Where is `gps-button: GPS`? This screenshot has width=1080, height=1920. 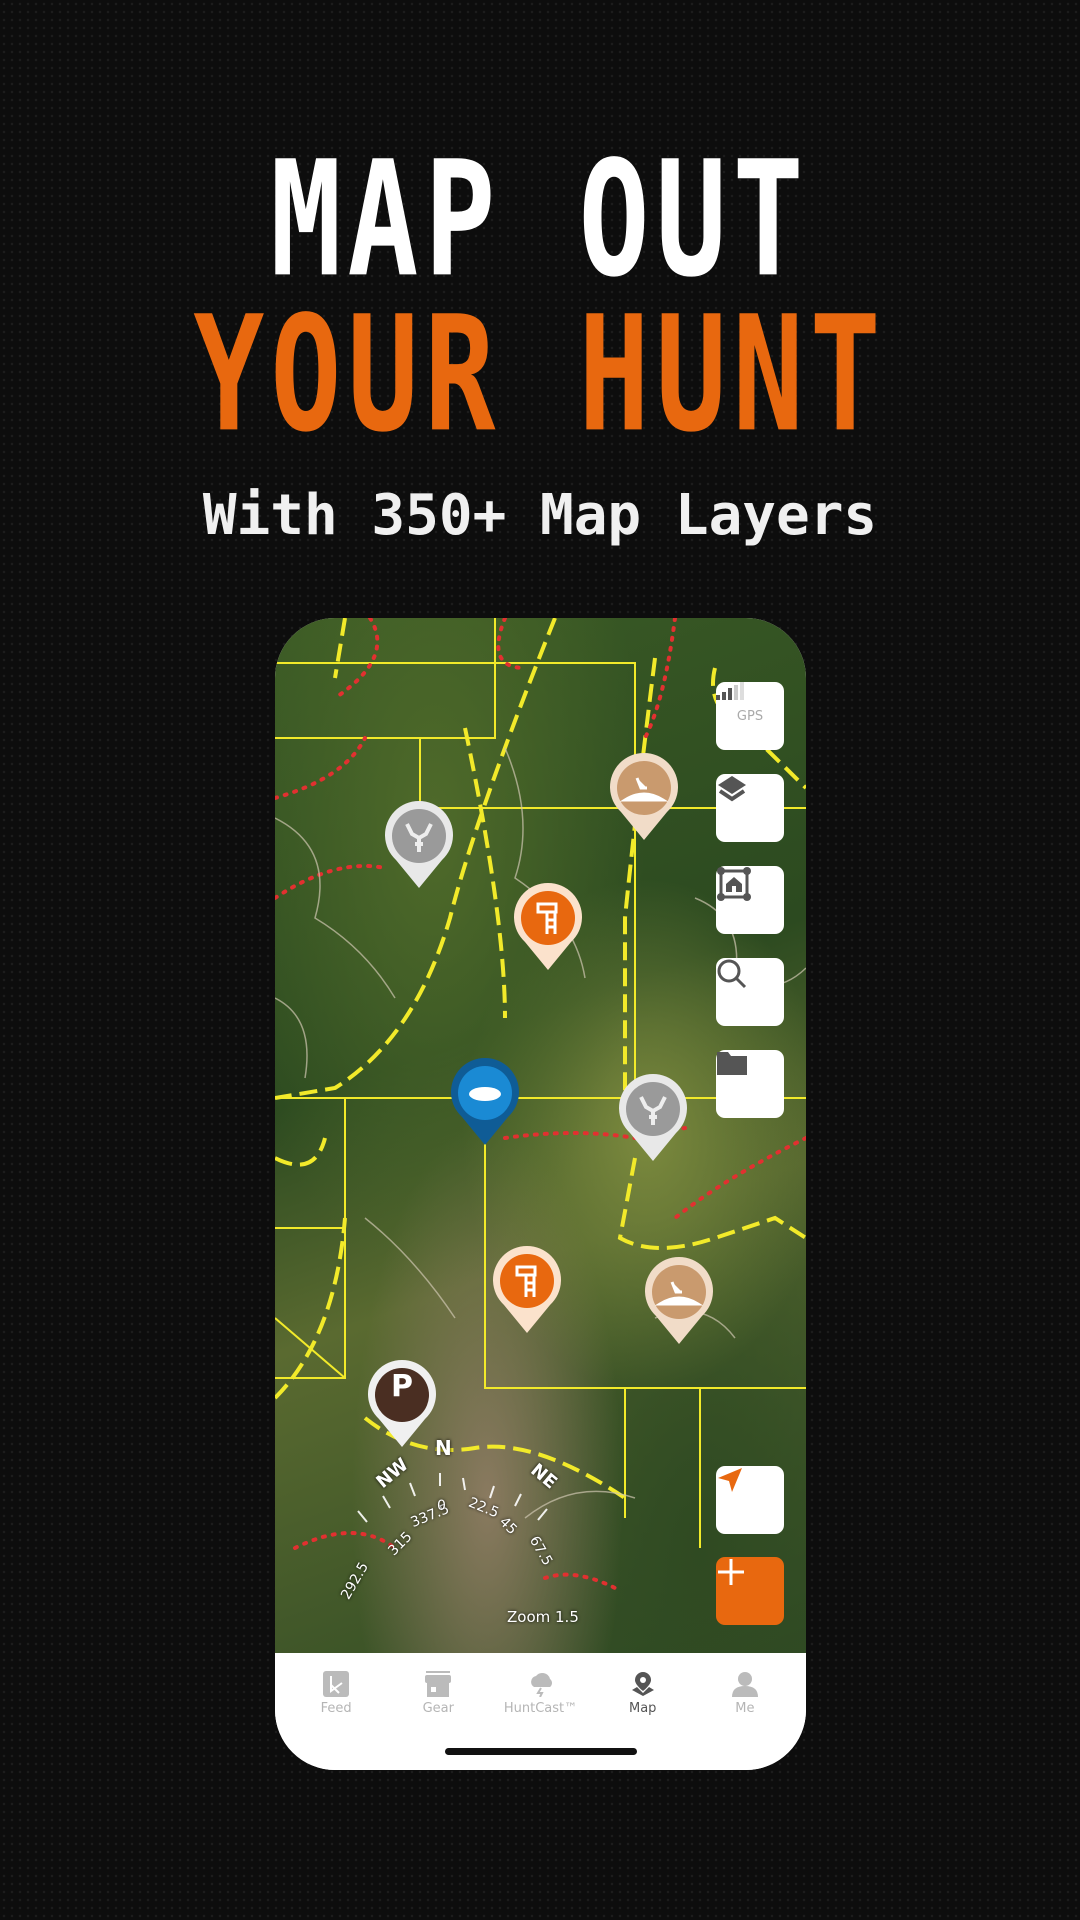 gps-button: GPS is located at coordinates (750, 716).